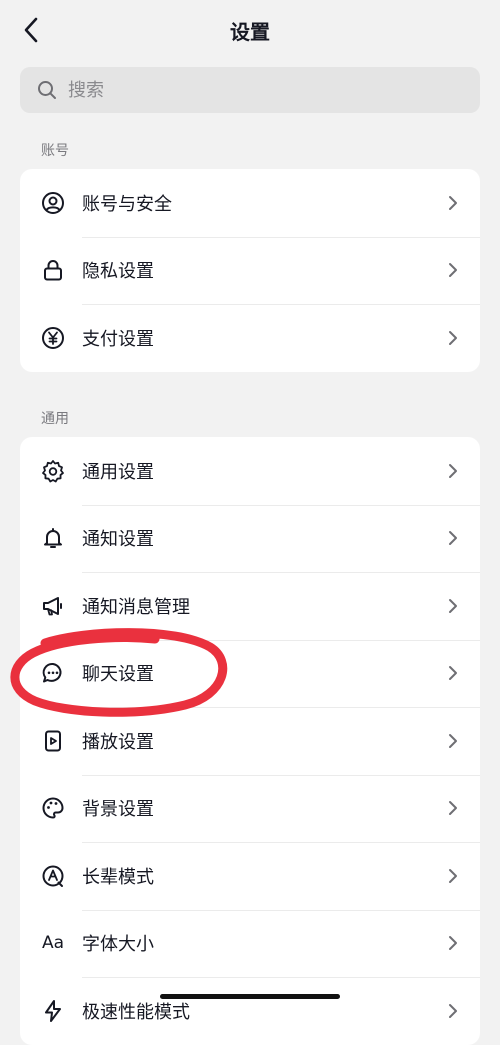  What do you see at coordinates (118, 675) in the screenshot?
I see `settings-item-label: 聊天设置` at bounding box center [118, 675].